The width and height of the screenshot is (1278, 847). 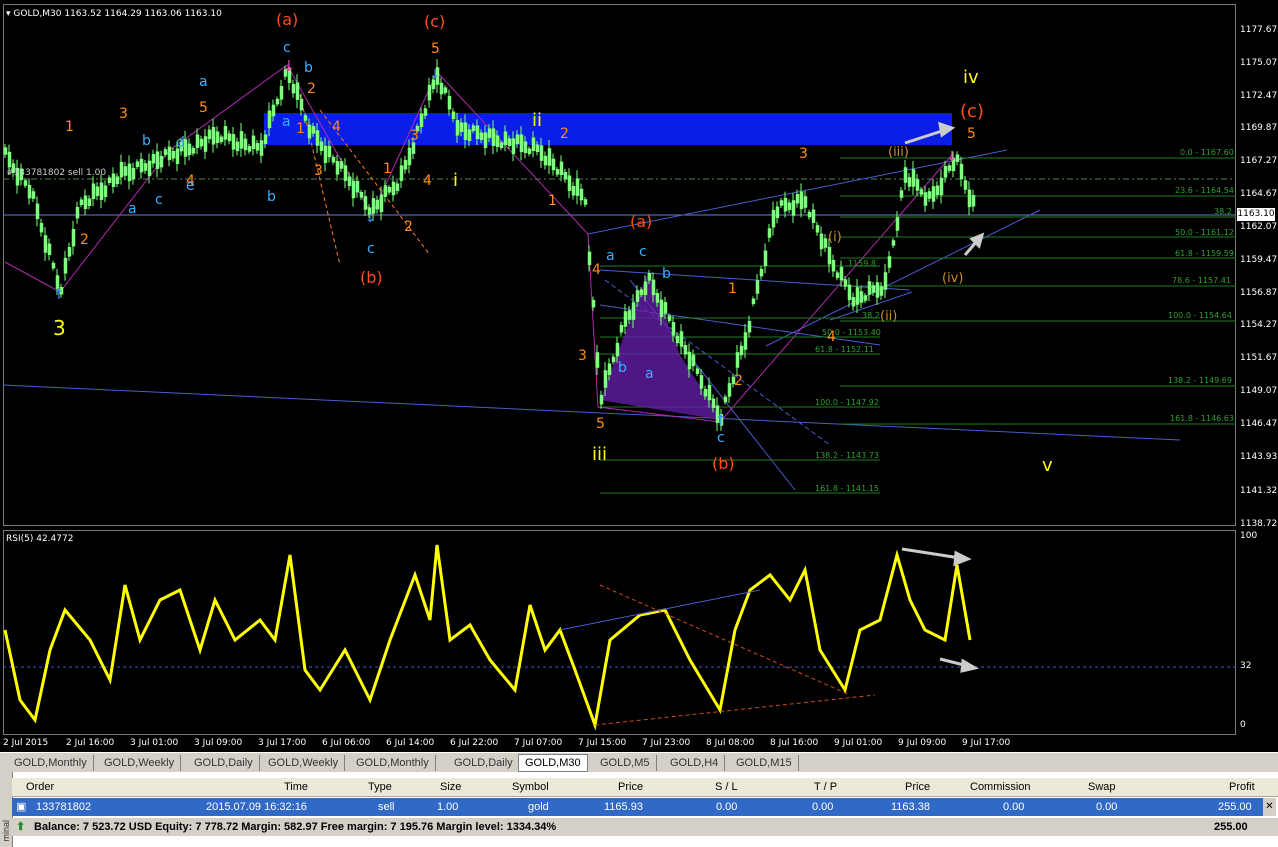 What do you see at coordinates (695, 763) in the screenshot?
I see `tab-chart: GOLD,H4` at bounding box center [695, 763].